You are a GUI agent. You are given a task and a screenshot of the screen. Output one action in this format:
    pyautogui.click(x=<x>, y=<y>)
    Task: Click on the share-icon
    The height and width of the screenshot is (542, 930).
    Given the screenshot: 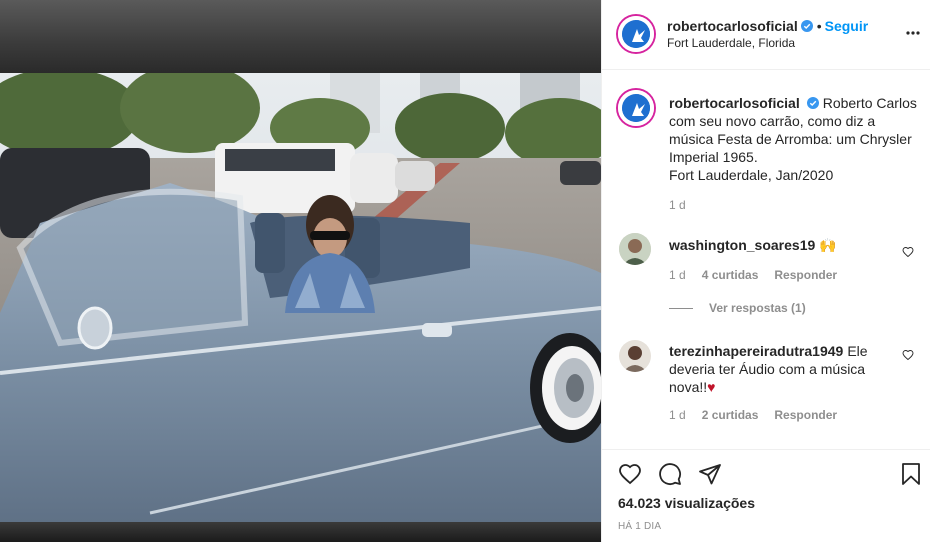 What is the action you would take?
    pyautogui.click(x=710, y=474)
    